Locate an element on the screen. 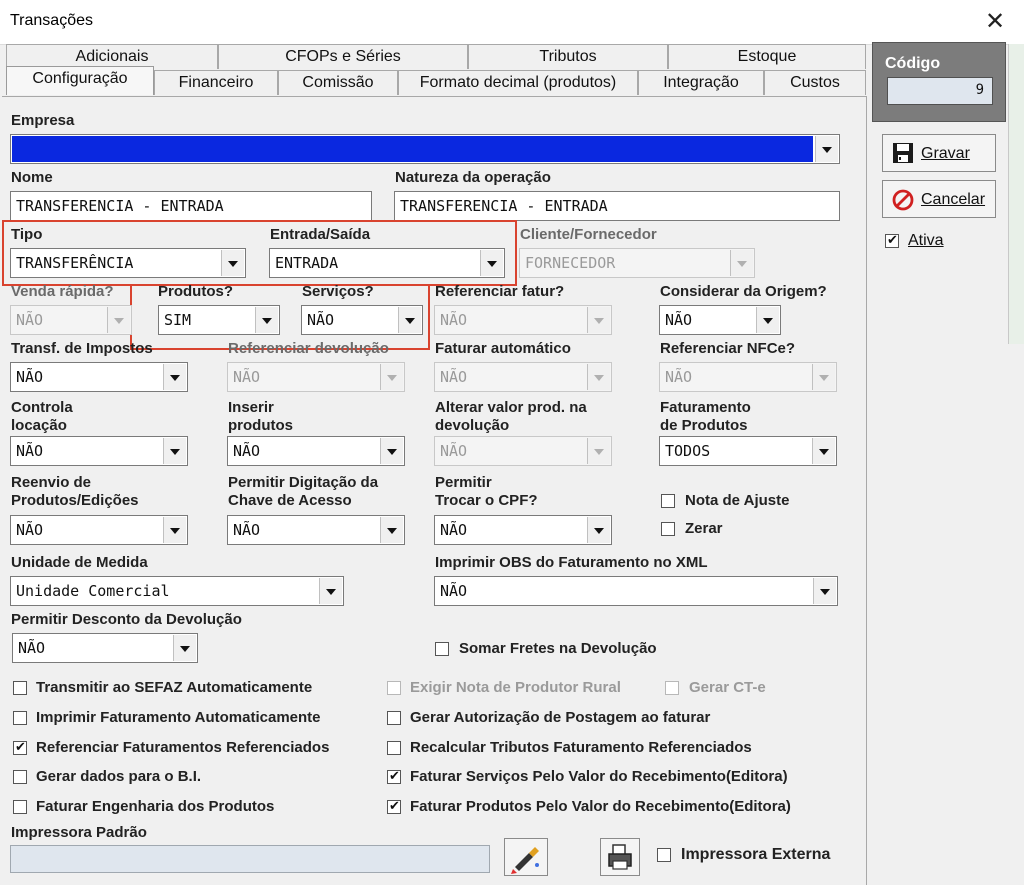 This screenshot has width=1024, height=885. faturamento-produtos-combo: TODOS is located at coordinates (748, 451).